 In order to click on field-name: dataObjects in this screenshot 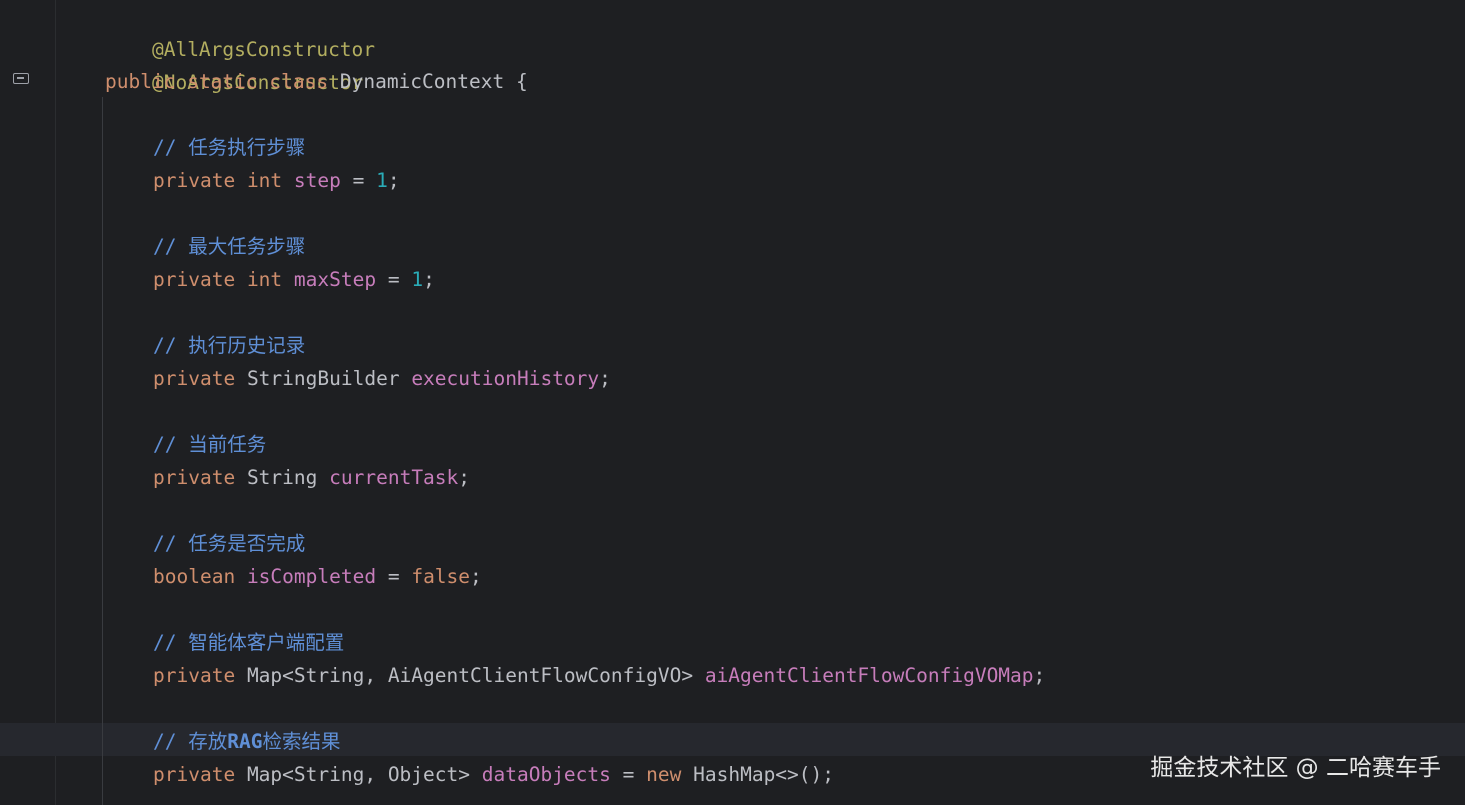, I will do `click(546, 774)`.